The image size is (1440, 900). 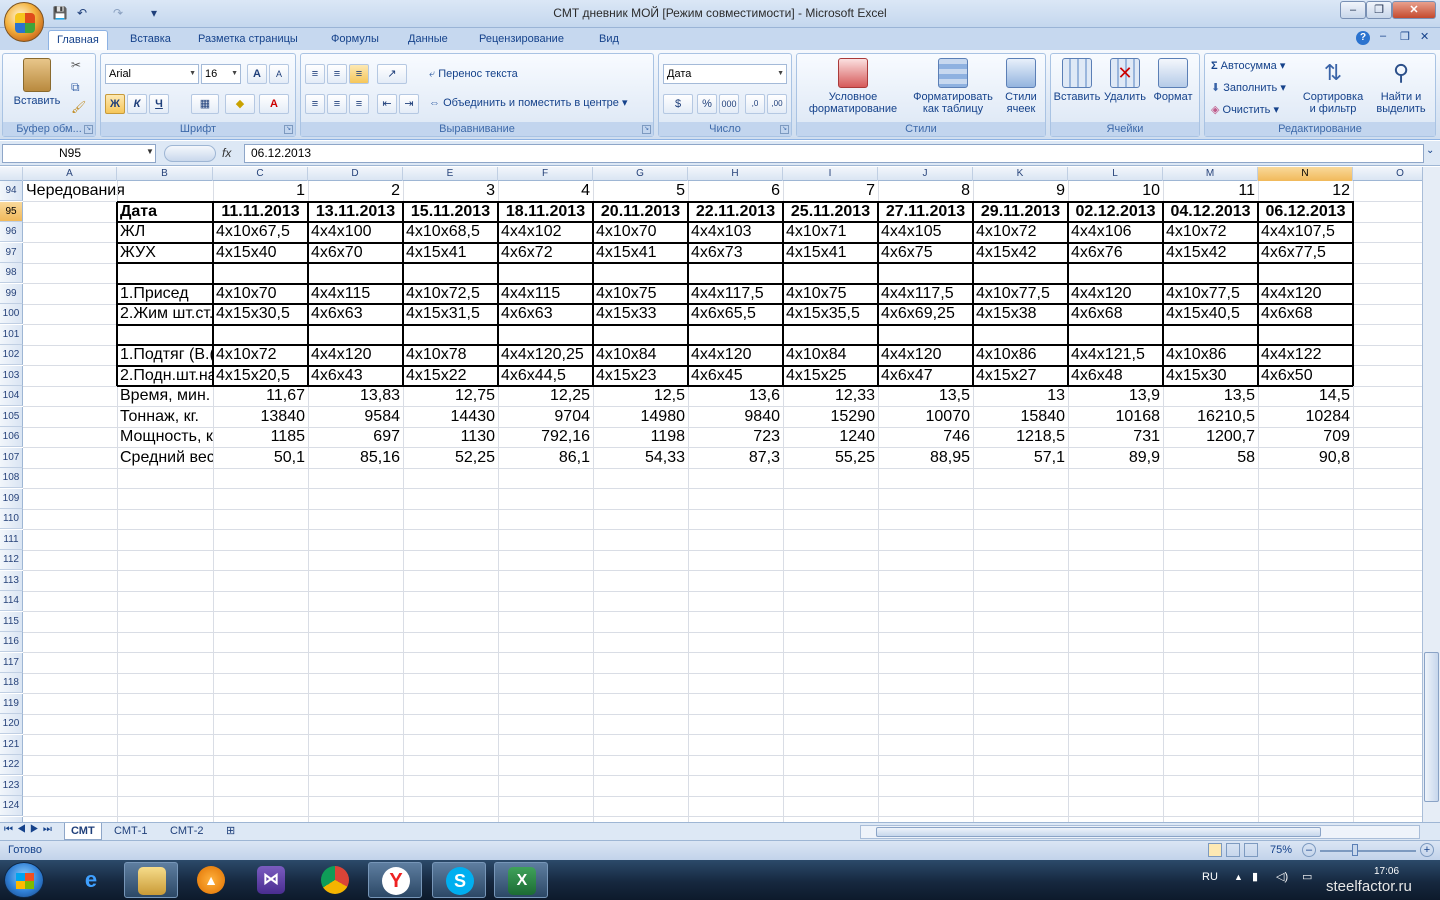 I want to click on delete-cells-button: ✕ Удалить, so click(x=1125, y=80).